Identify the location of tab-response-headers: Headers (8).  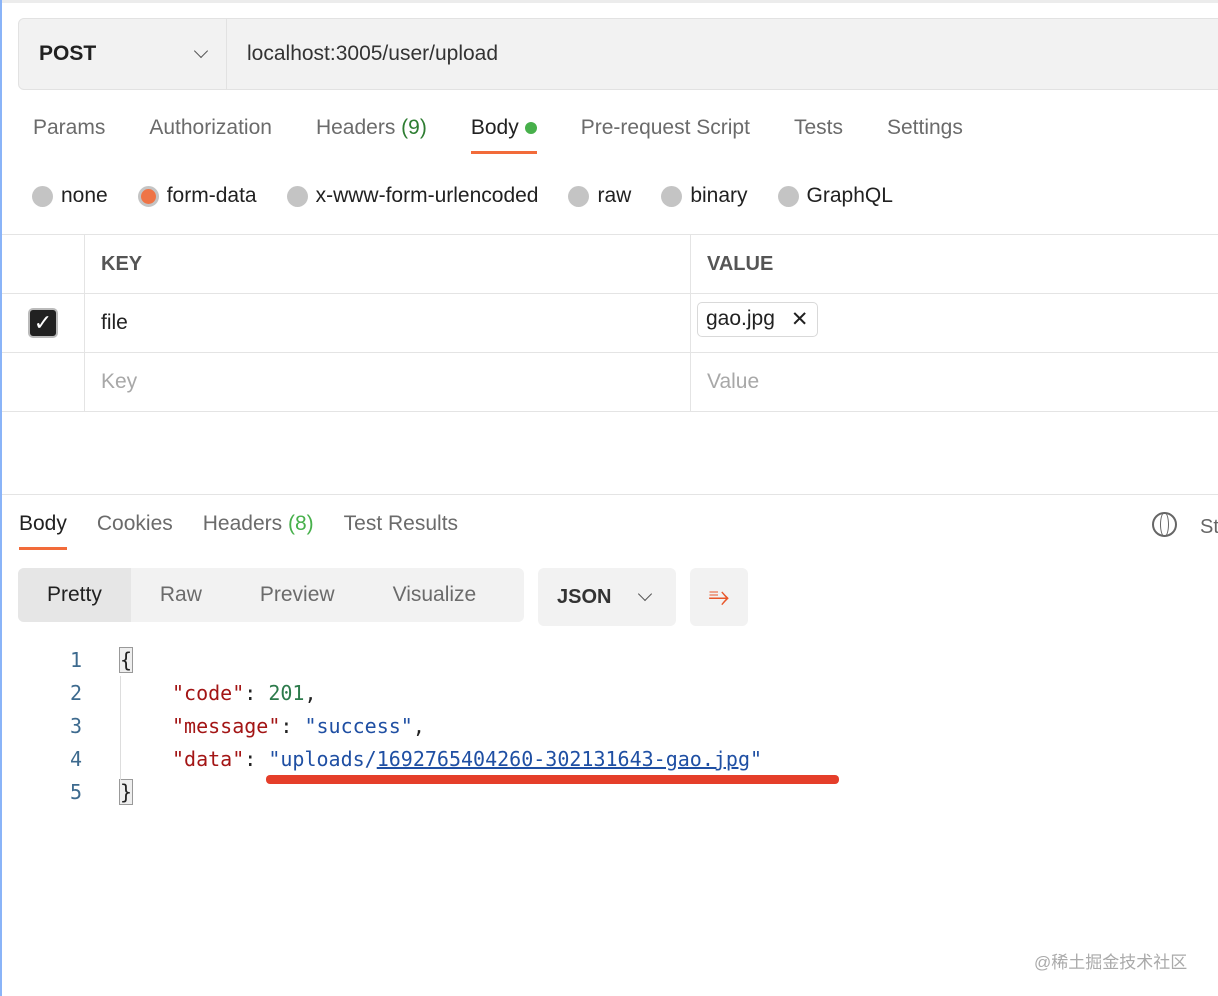
(258, 531).